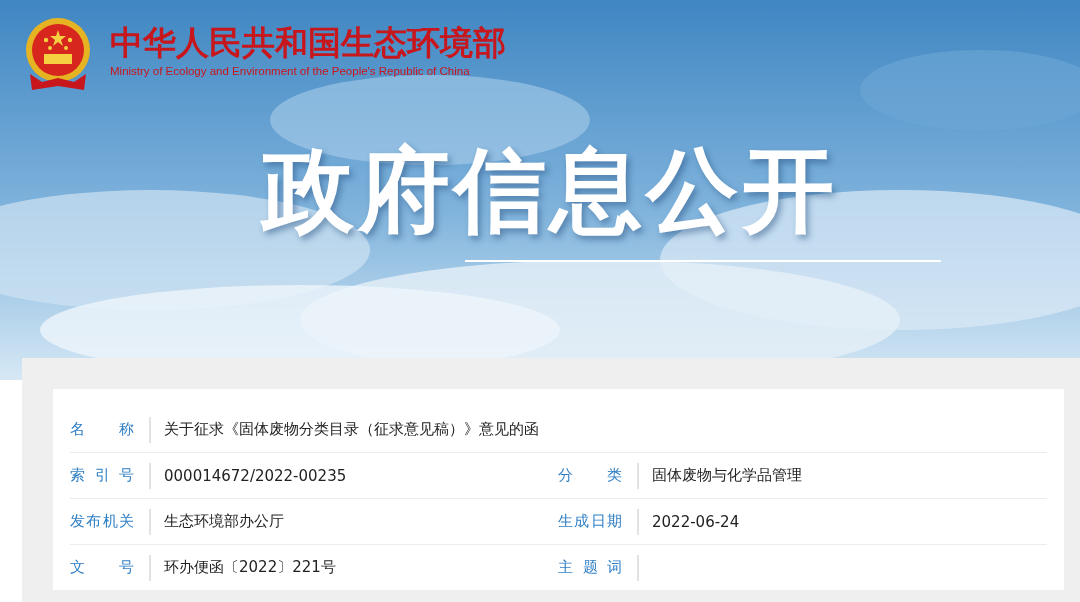 The width and height of the screenshot is (1080, 602). What do you see at coordinates (102, 429) in the screenshot?
I see `field-label: 名称` at bounding box center [102, 429].